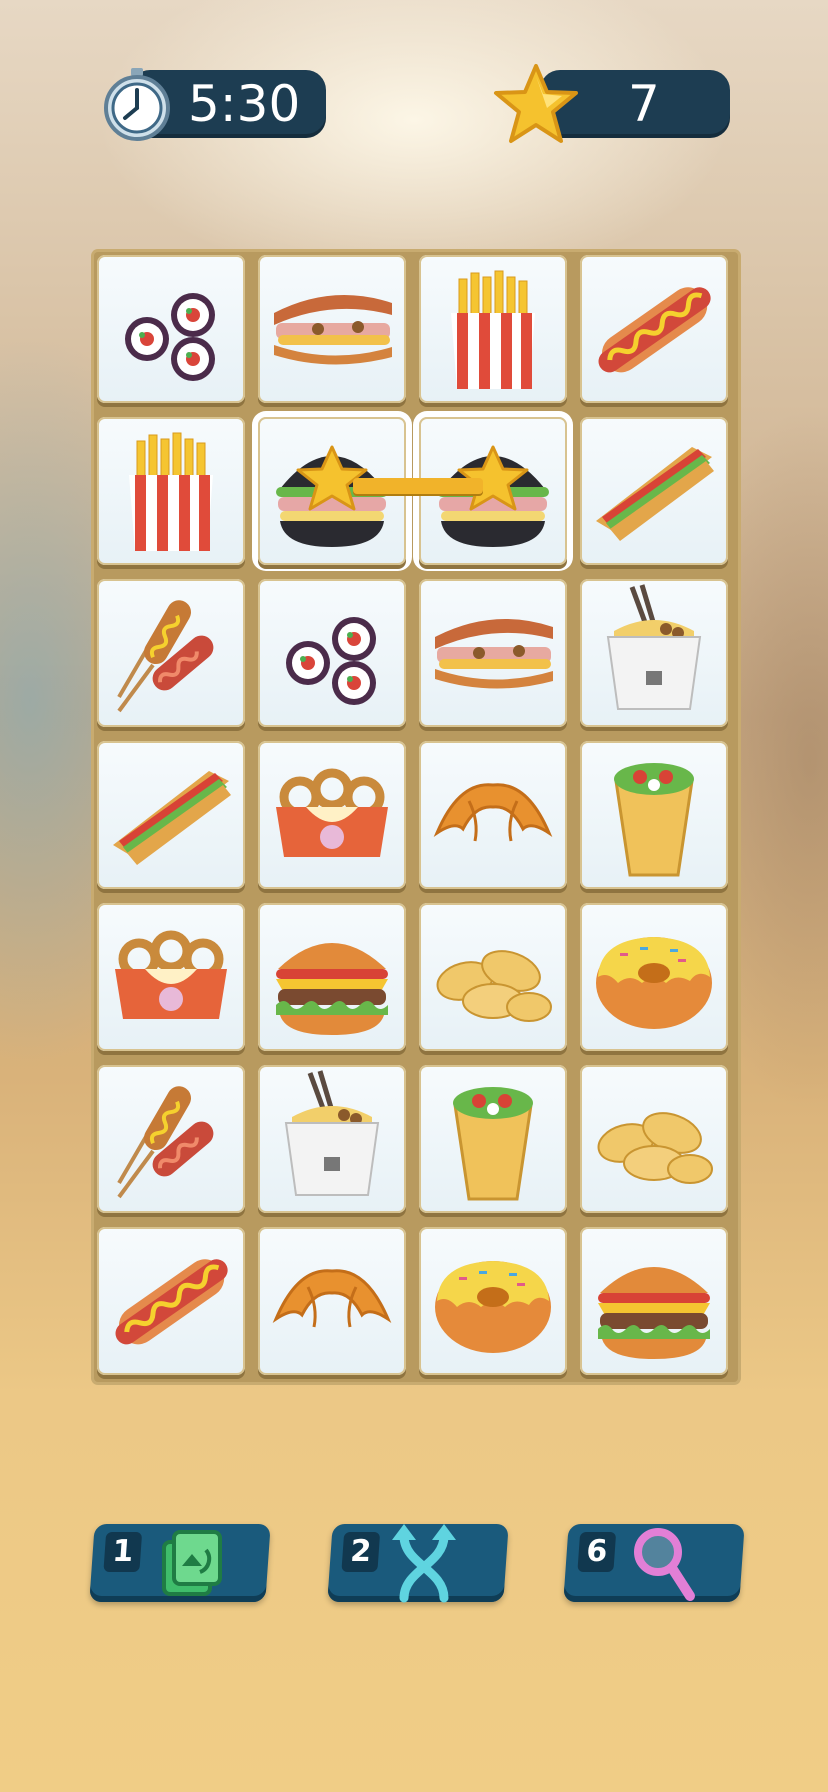 The width and height of the screenshot is (828, 1792). I want to click on shuffle-icon, so click(192, 1563).